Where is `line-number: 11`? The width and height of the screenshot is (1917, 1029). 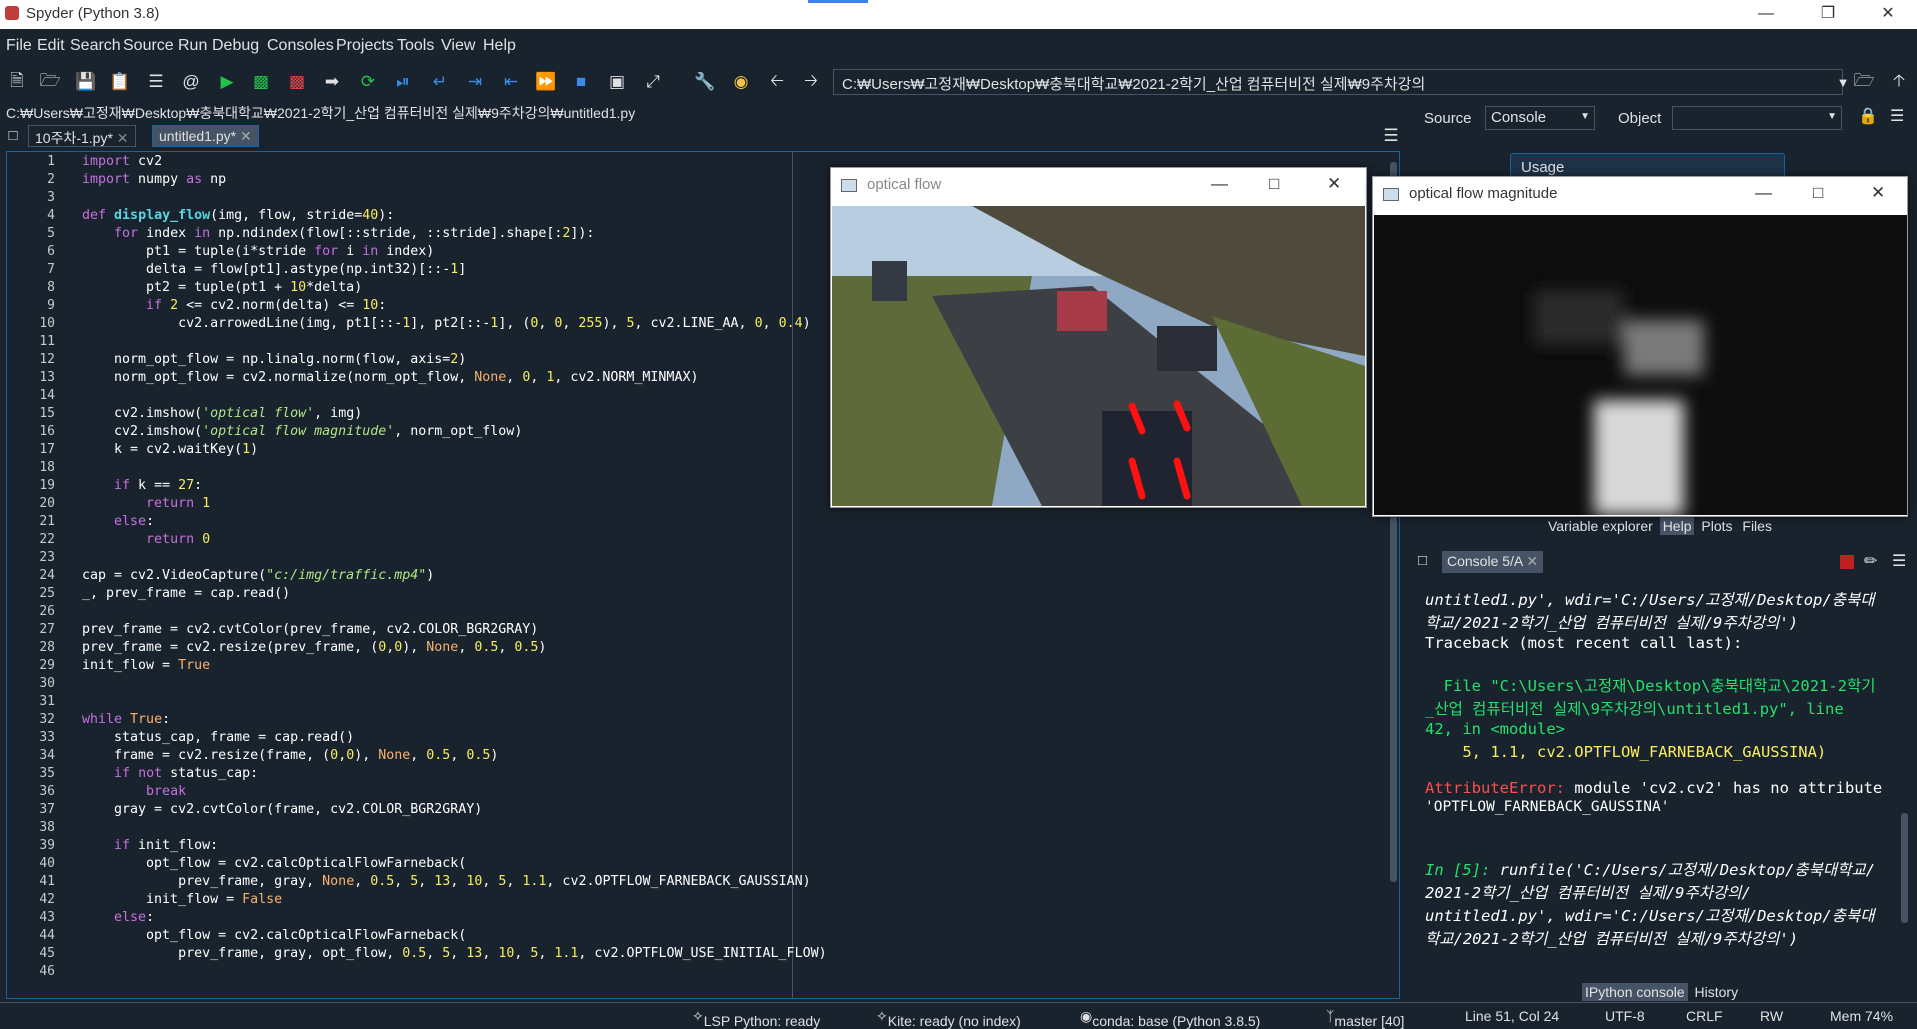
line-number: 11 is located at coordinates (47, 341).